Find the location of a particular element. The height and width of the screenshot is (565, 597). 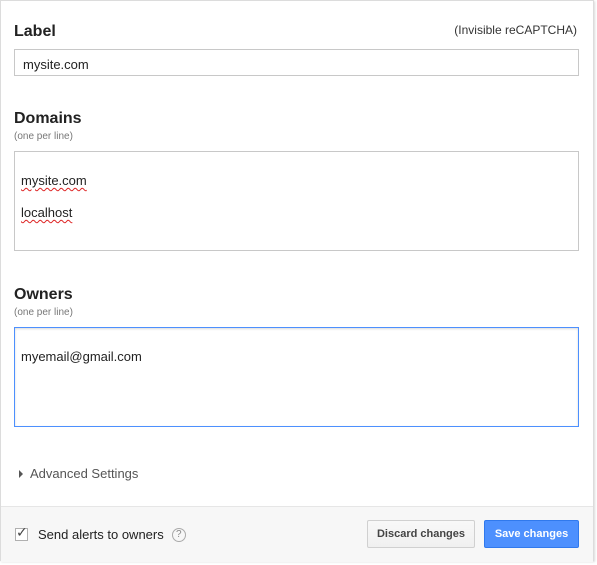

send-alerts-label: Send alerts to owners is located at coordinates (101, 534).